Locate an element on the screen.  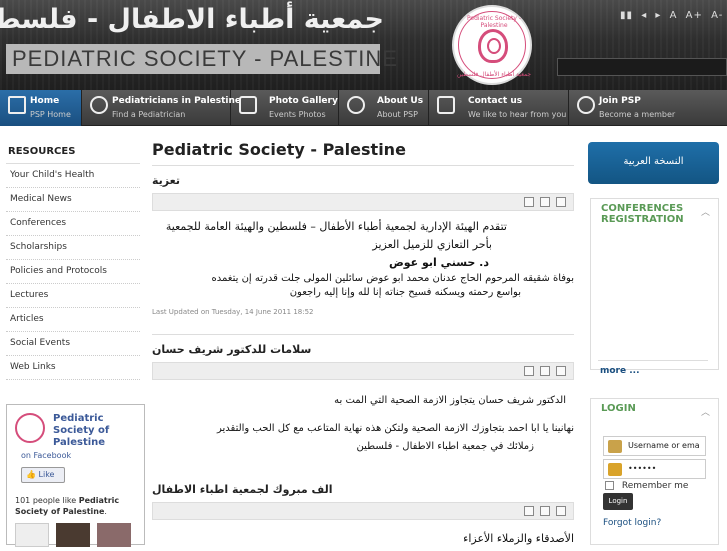
nav-photo-sub: Events Photos is located at coordinates (297, 114).